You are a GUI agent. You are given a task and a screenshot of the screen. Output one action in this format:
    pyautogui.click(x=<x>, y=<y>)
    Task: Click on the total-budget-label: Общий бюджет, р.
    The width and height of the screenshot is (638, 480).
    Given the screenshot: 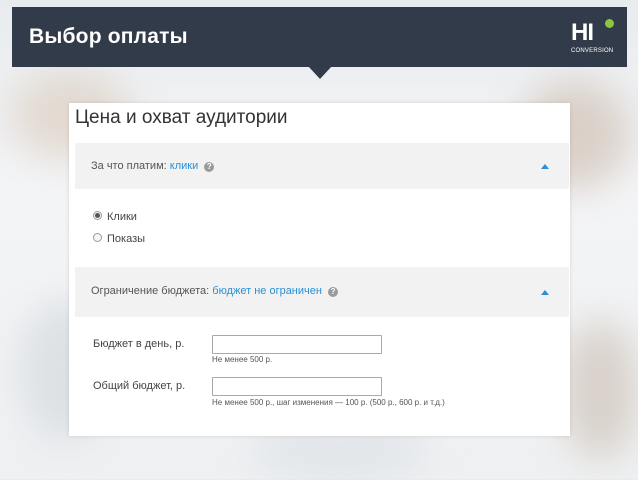 What is the action you would take?
    pyautogui.click(x=139, y=386)
    